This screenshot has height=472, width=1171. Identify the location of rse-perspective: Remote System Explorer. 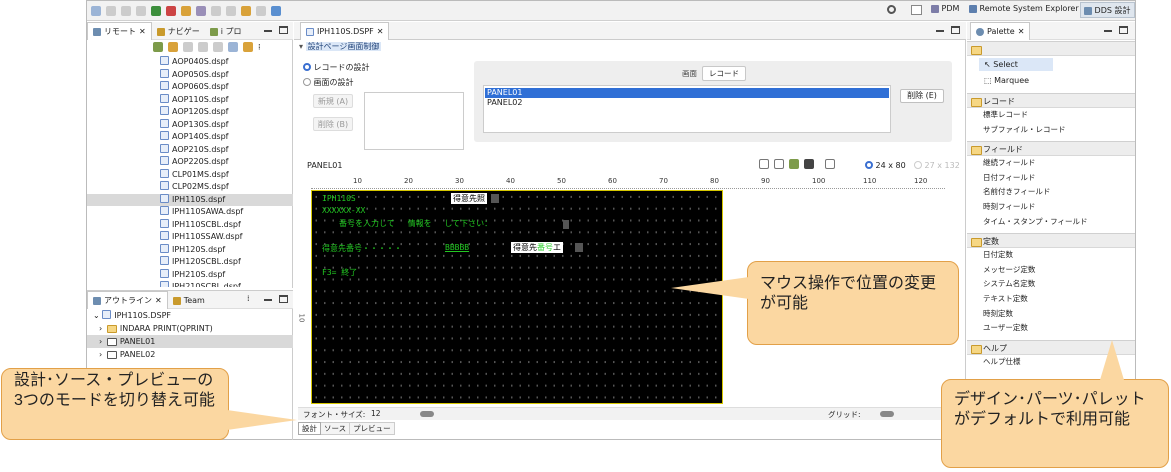
(1024, 8).